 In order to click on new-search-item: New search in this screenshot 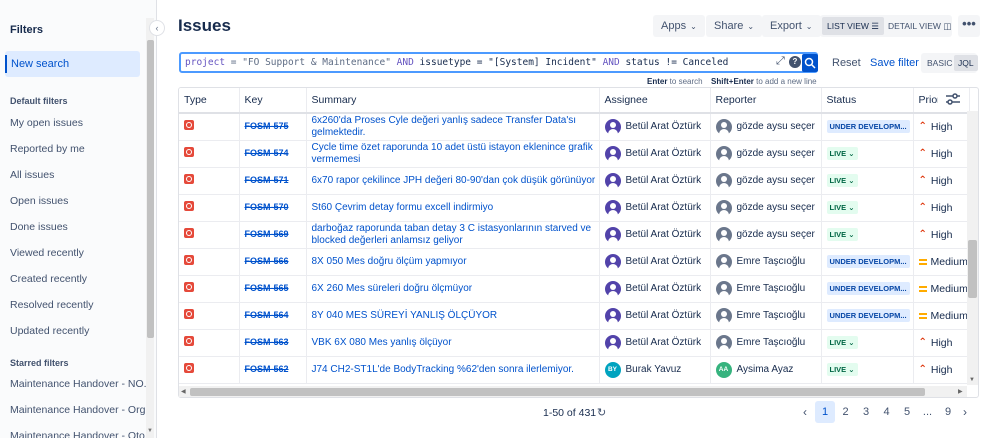, I will do `click(72, 64)`.